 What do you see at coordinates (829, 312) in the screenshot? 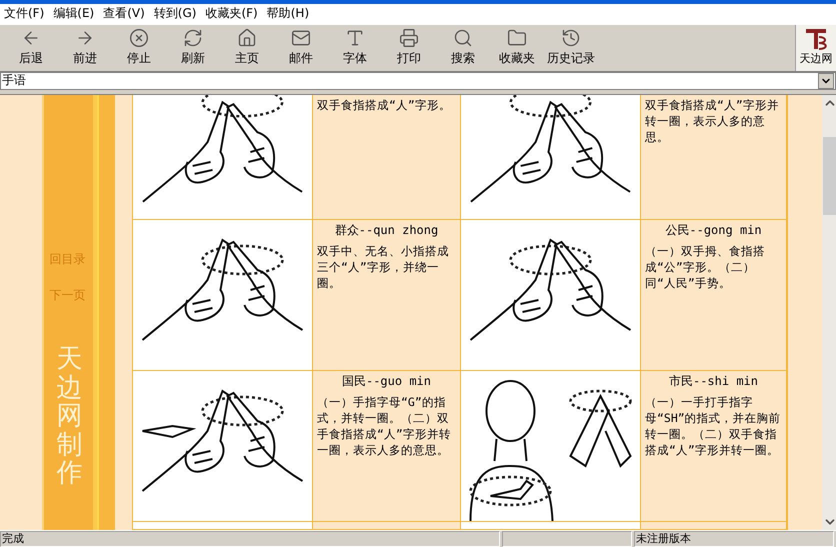
I see `scrollbar` at bounding box center [829, 312].